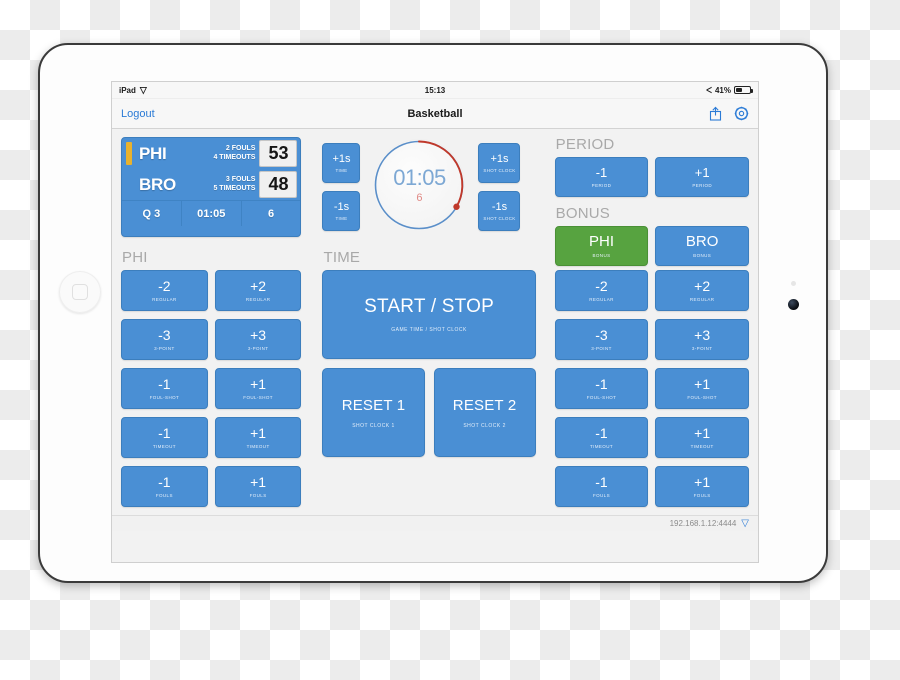  I want to click on reset-1-button: RESET 1 SHOT CLOCK 1, so click(373, 412).